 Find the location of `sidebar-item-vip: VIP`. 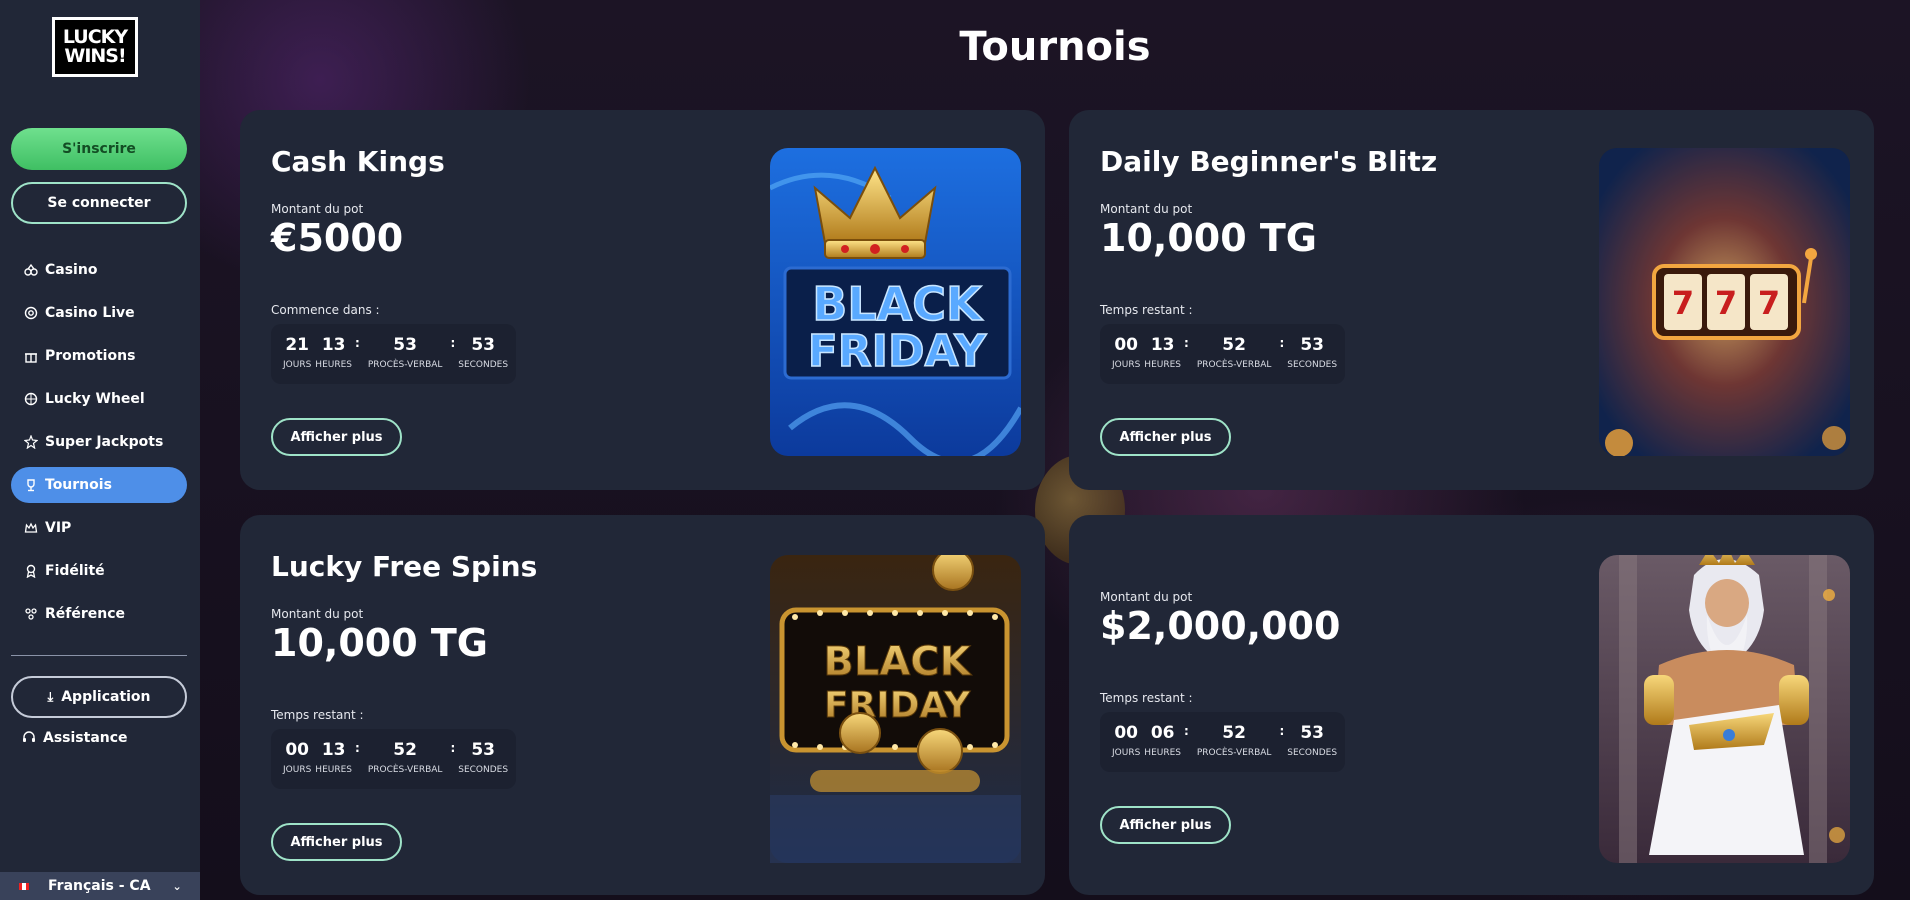

sidebar-item-vip: VIP is located at coordinates (99, 528).